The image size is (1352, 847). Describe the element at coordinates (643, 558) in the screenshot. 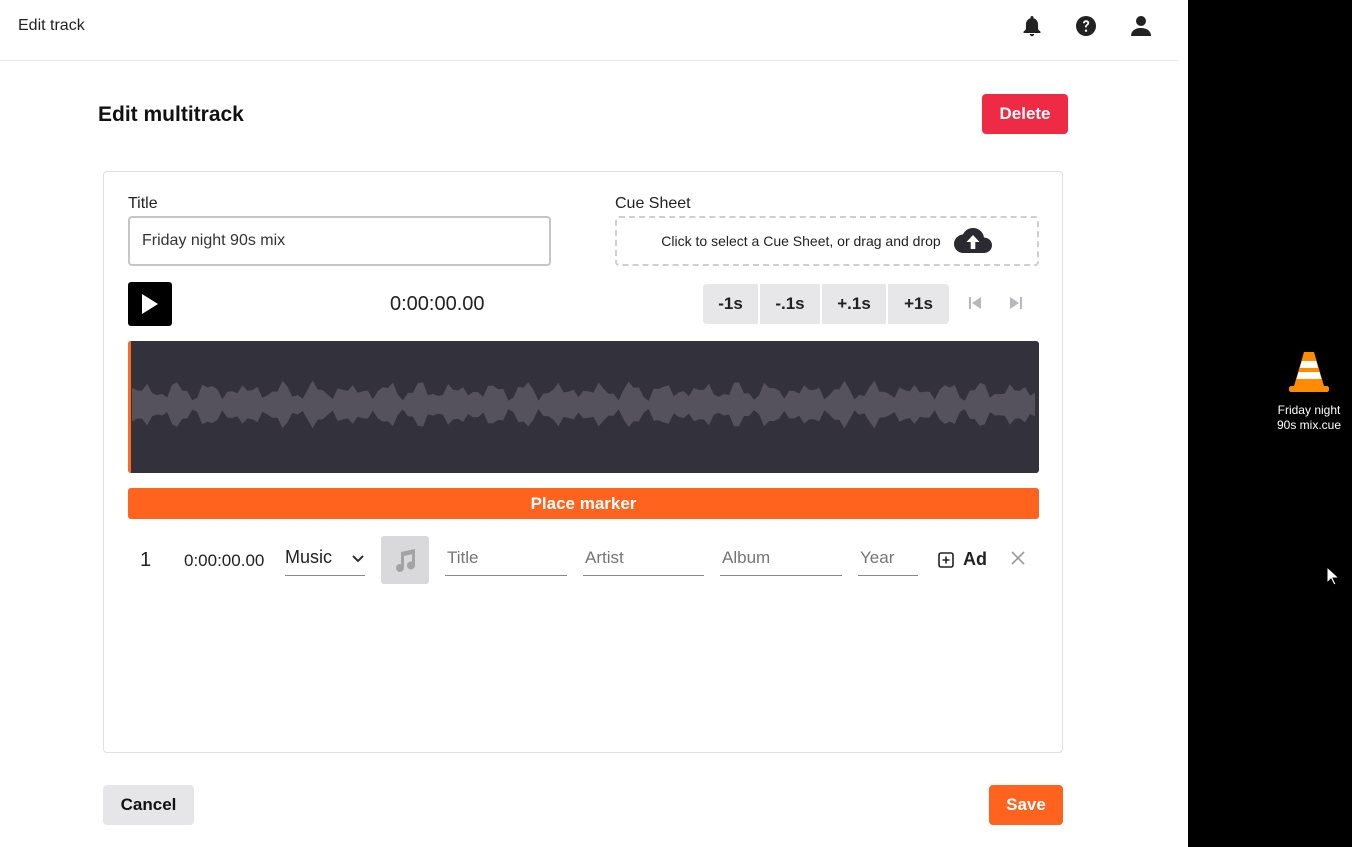

I see `track-artist-input` at that location.